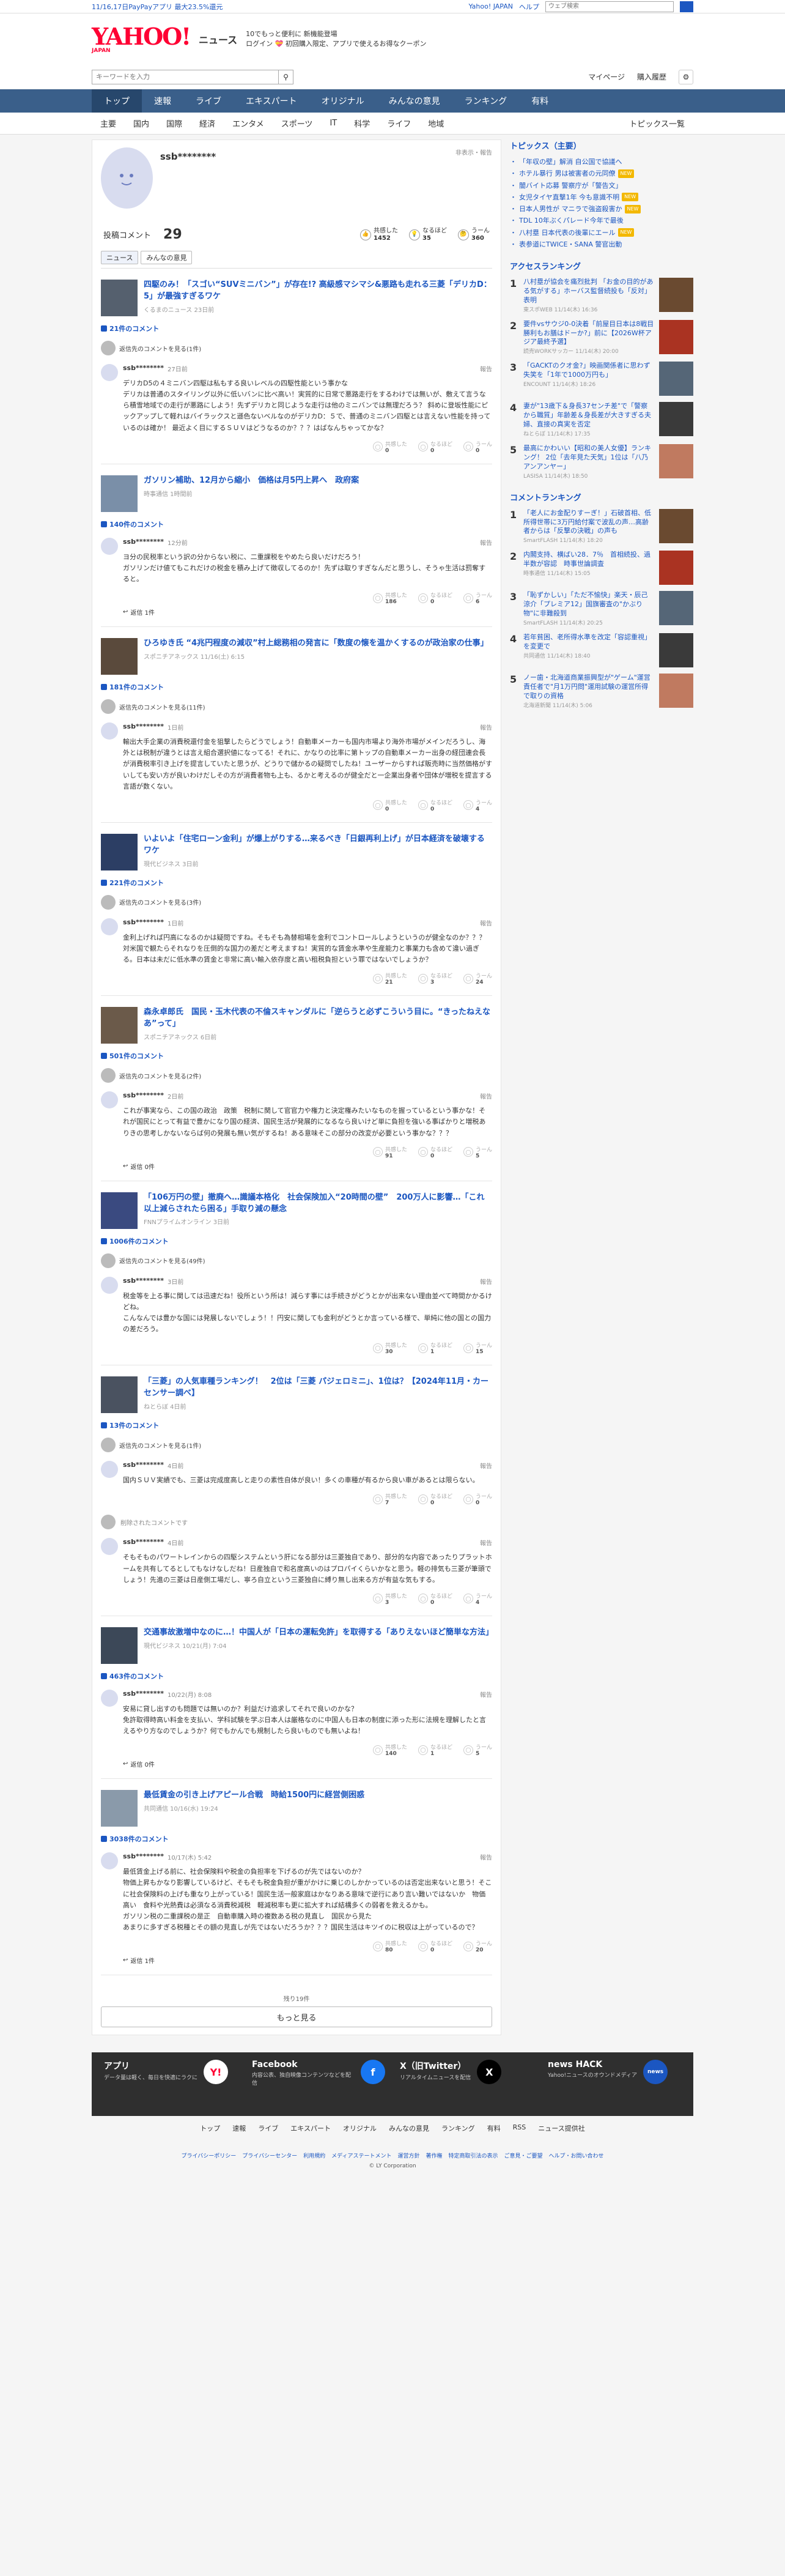 This screenshot has width=785, height=2576. What do you see at coordinates (389, 1499) in the screenshot?
I see `reaction-button: ◯ 共感した 7` at bounding box center [389, 1499].